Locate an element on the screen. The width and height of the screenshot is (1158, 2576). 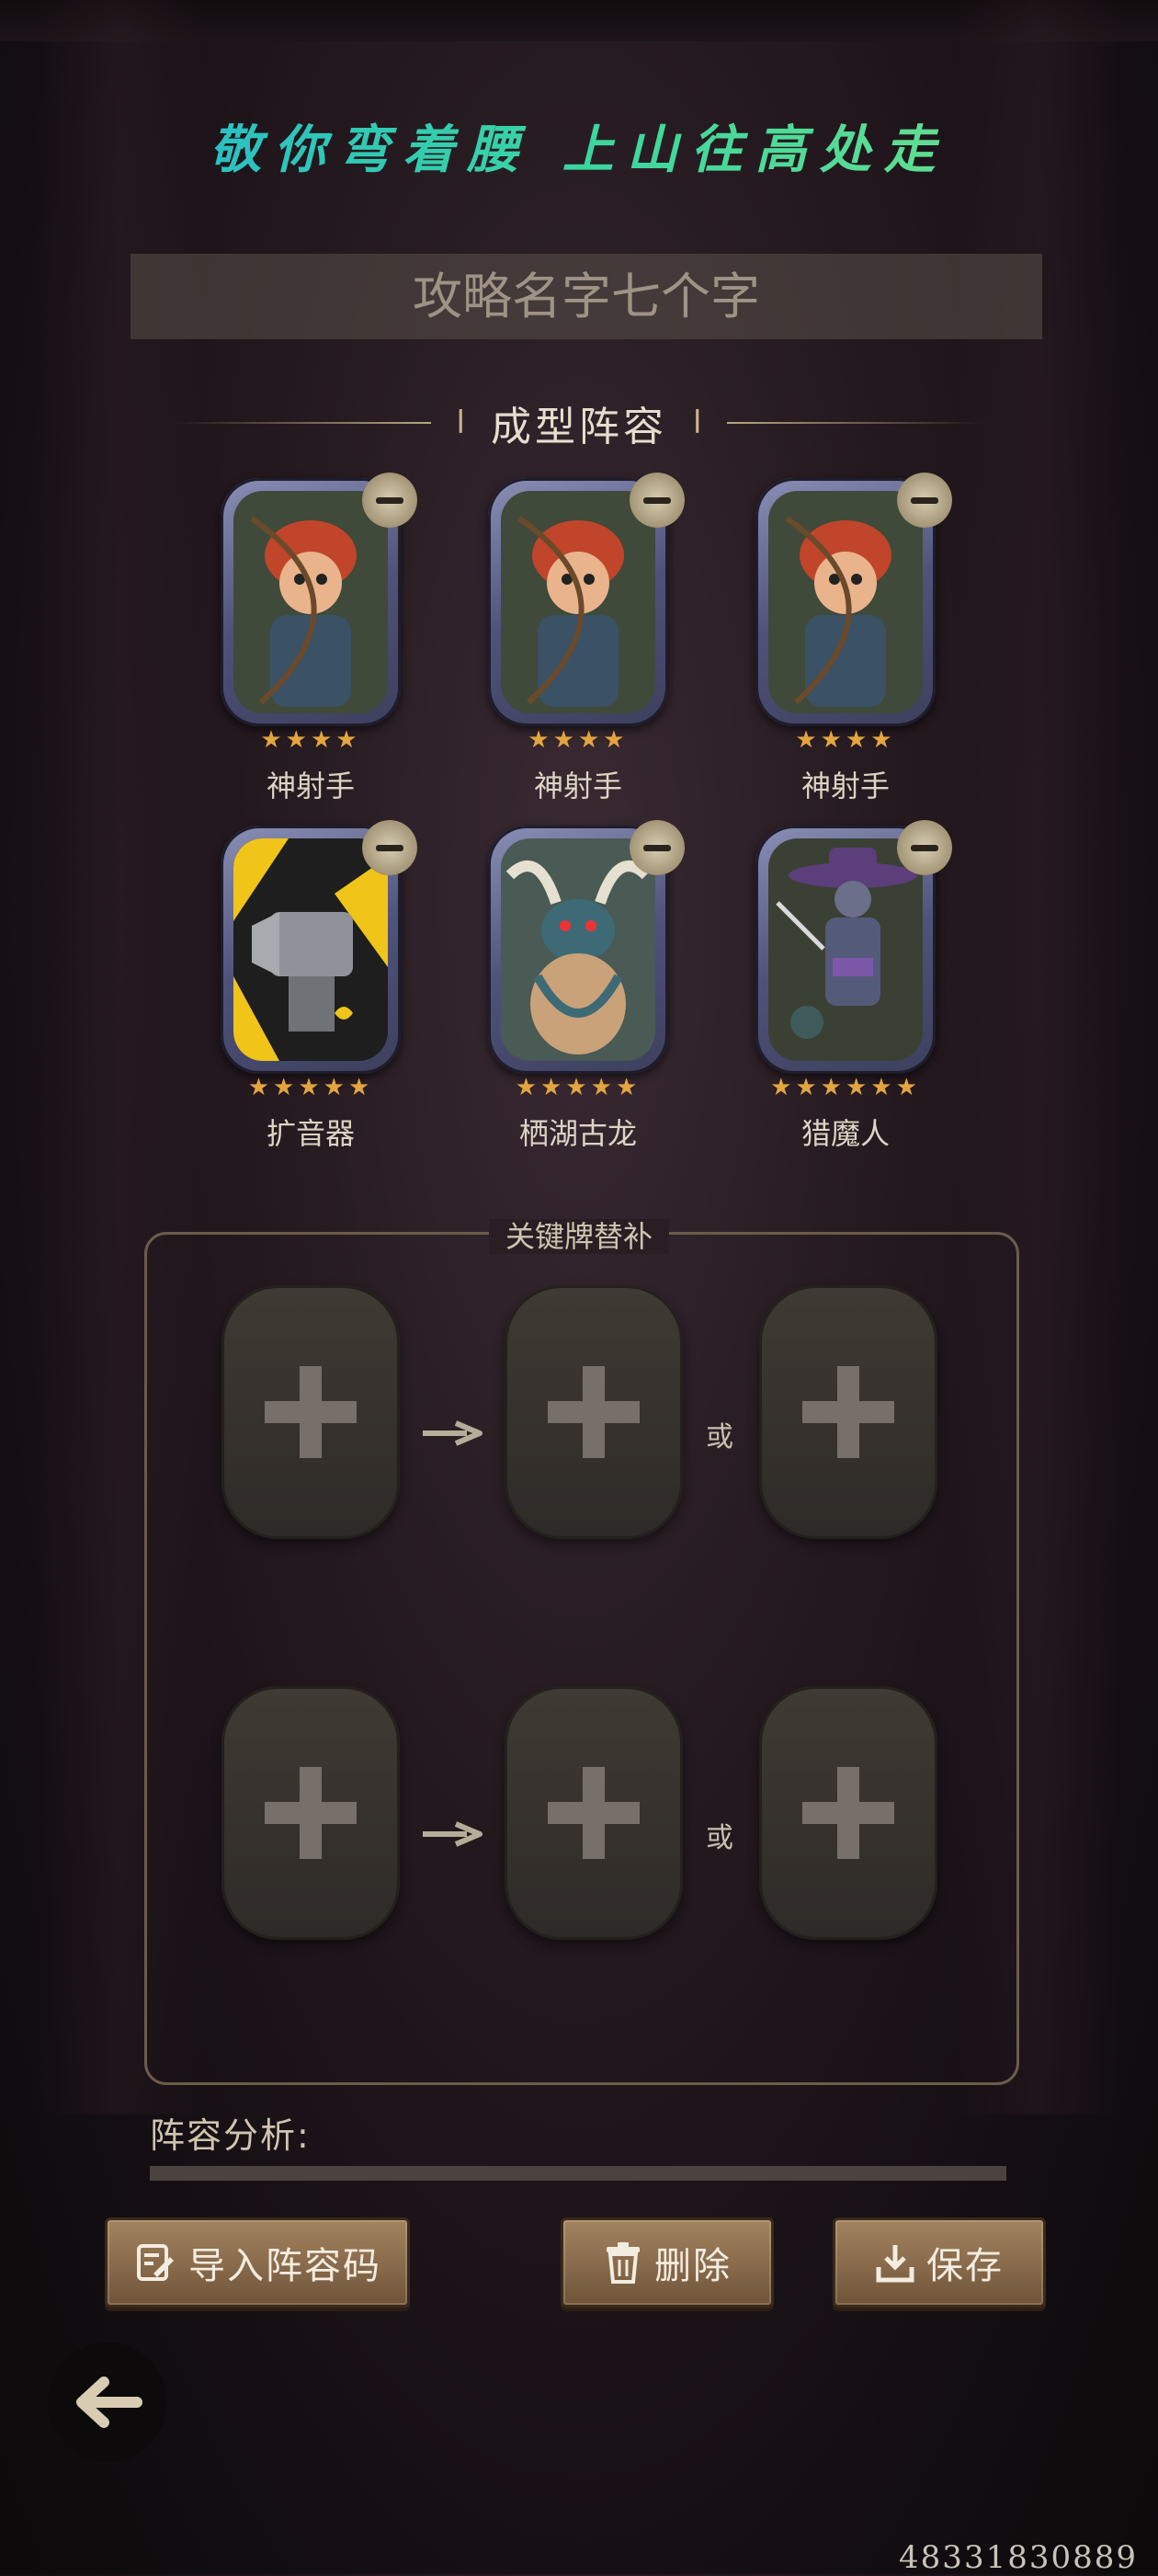
delete-button: 删除 is located at coordinates (667, 2262).